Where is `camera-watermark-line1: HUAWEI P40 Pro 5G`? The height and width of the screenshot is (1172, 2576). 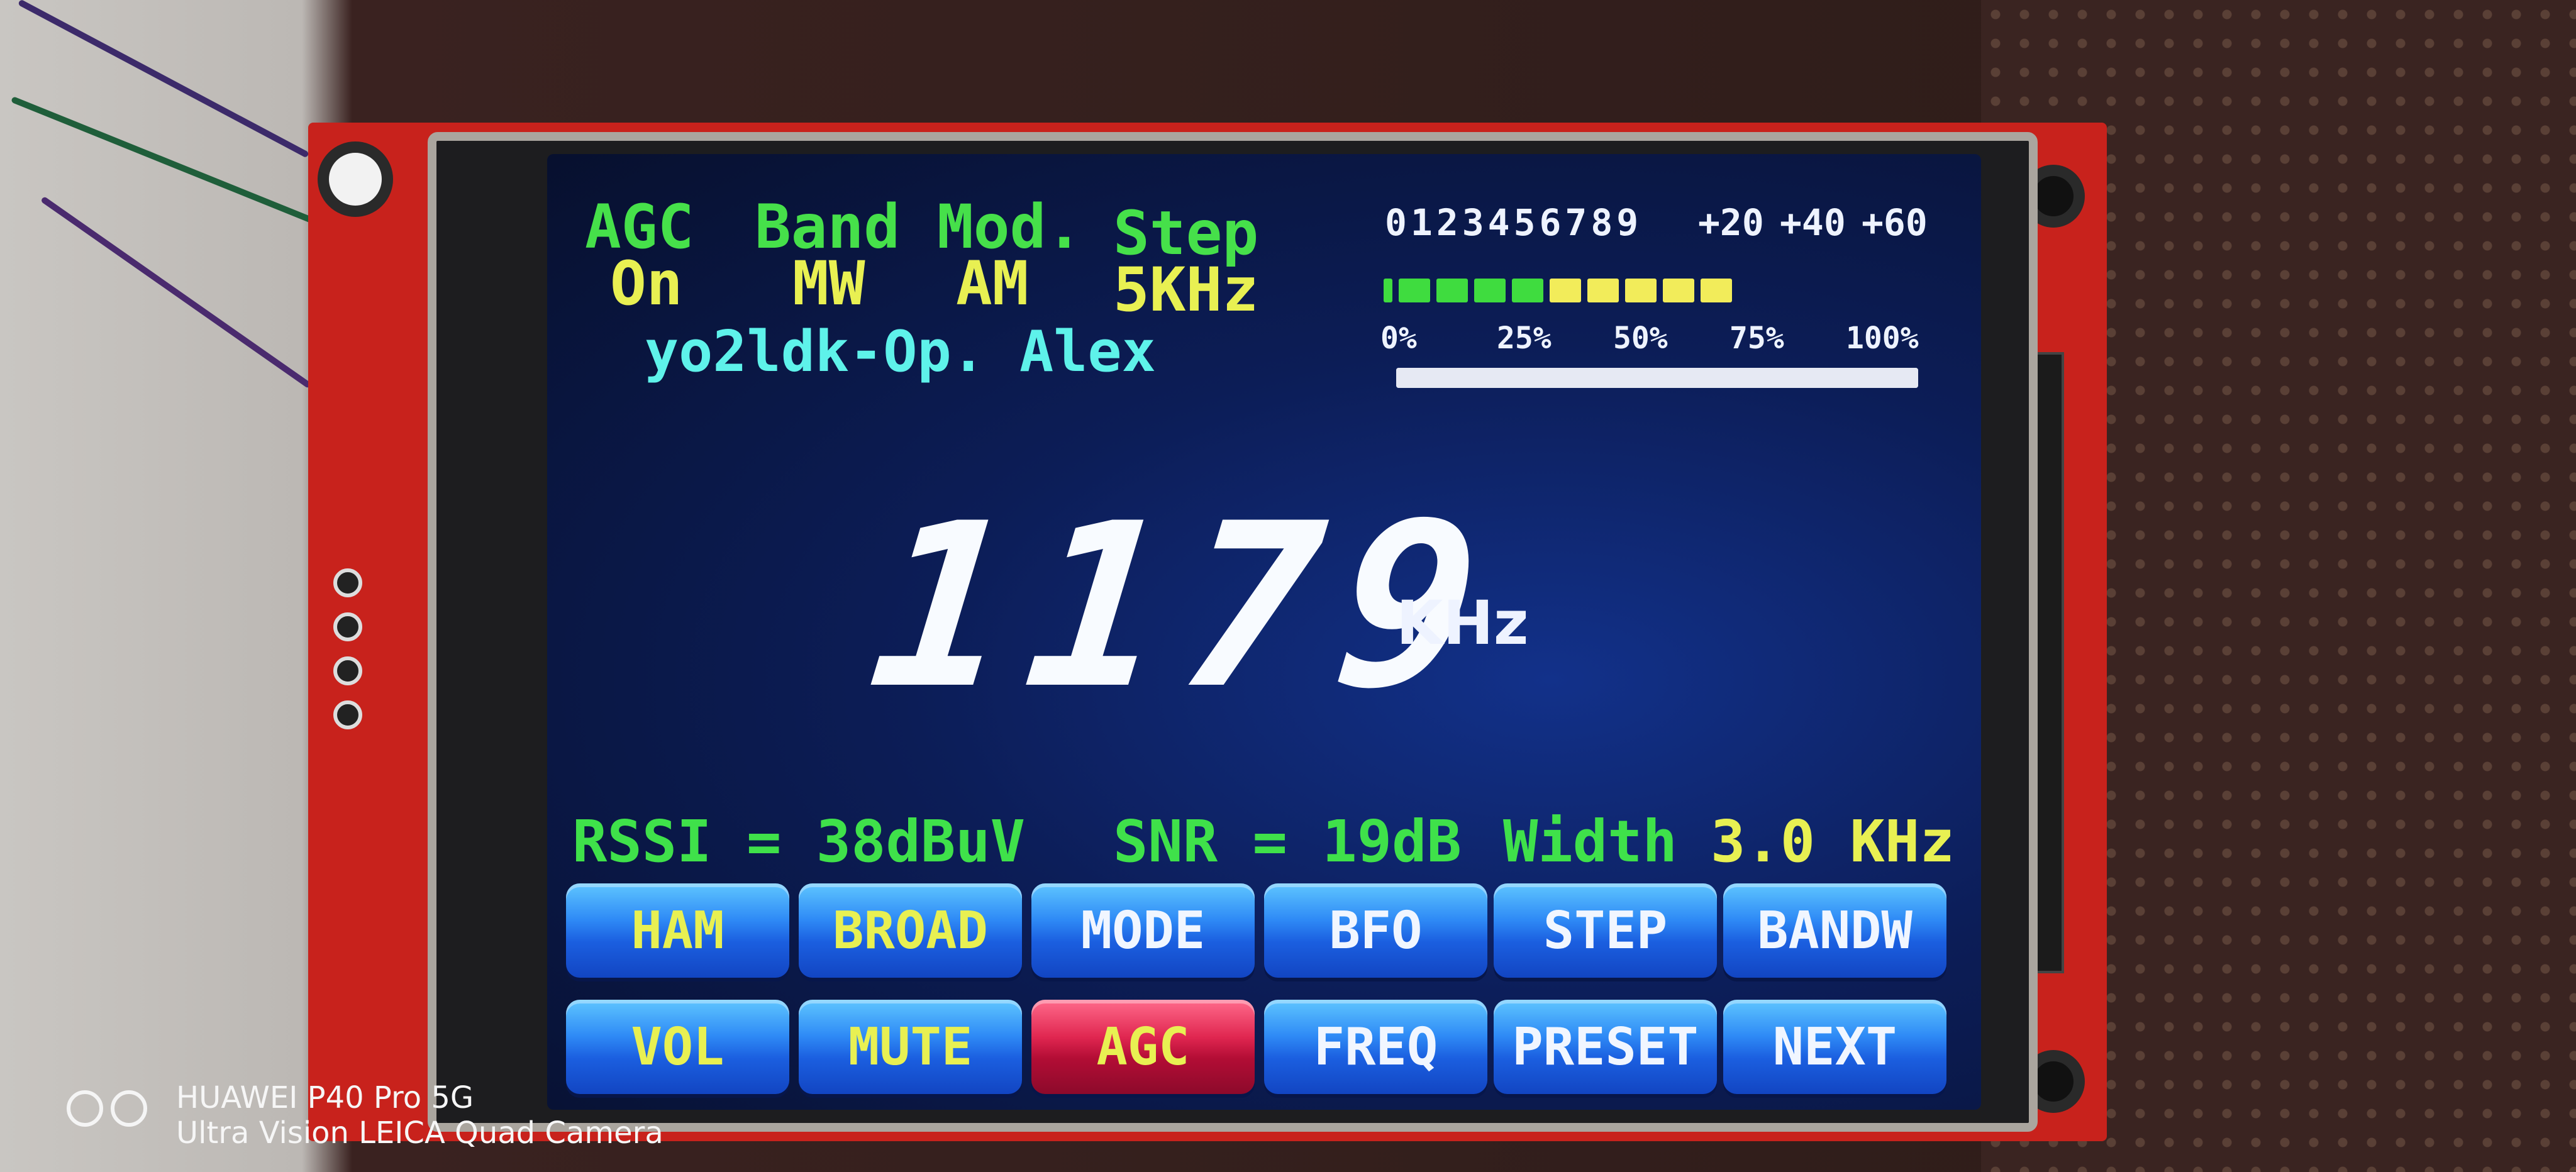
camera-watermark-line1: HUAWEI P40 Pro 5G is located at coordinates (325, 1097).